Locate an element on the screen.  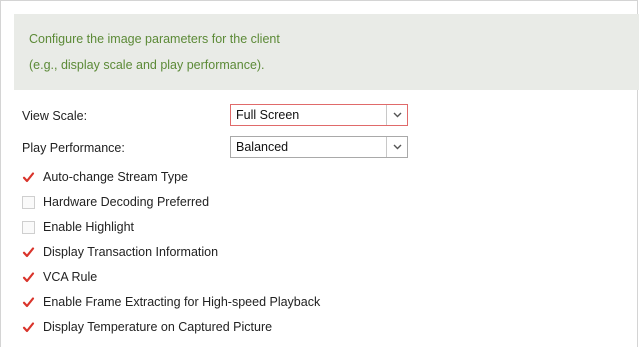
option-label: Display Temperature on Captured Picture is located at coordinates (158, 327).